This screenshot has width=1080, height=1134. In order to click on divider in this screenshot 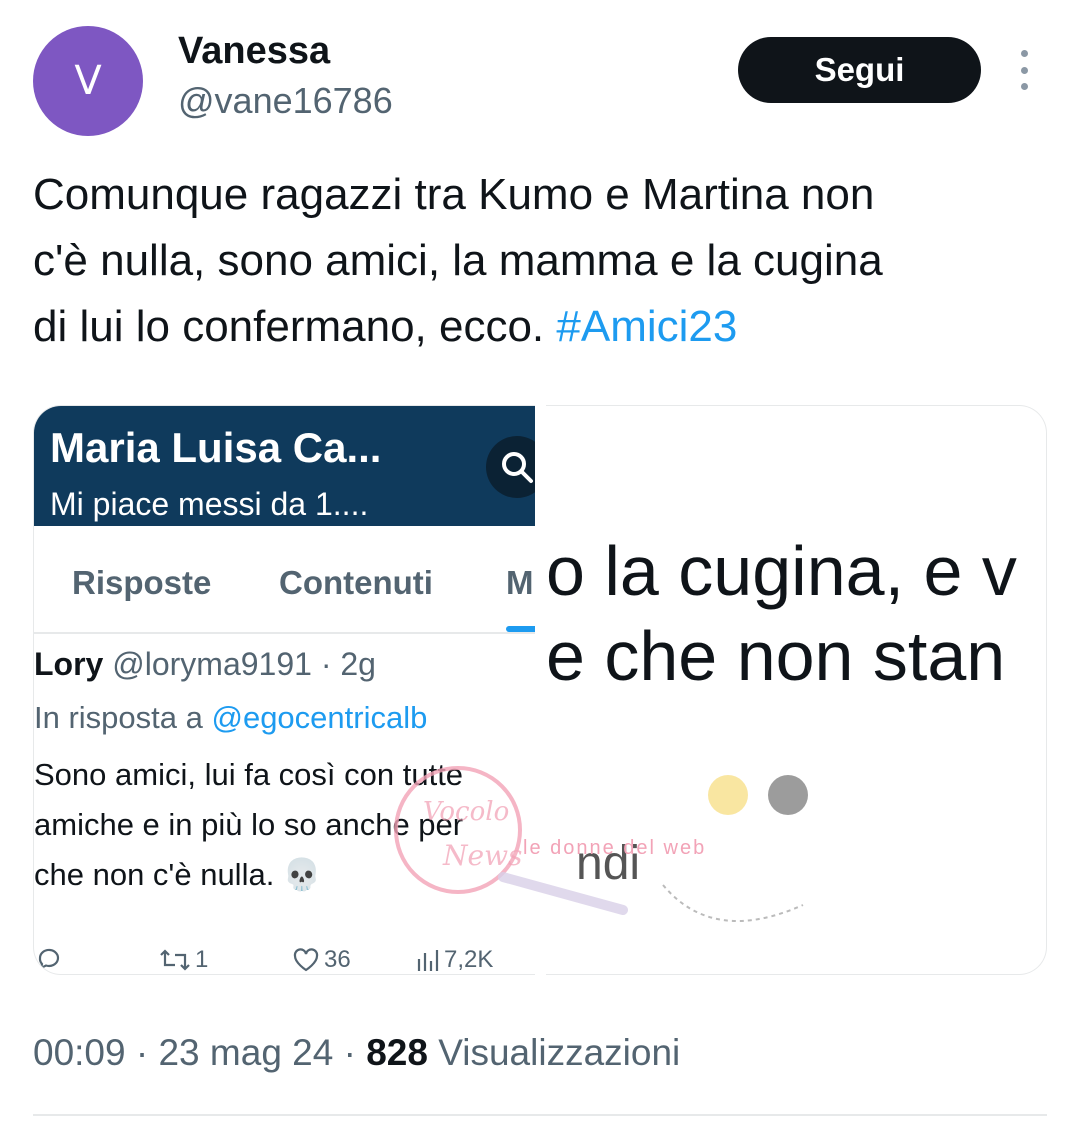, I will do `click(540, 1115)`.